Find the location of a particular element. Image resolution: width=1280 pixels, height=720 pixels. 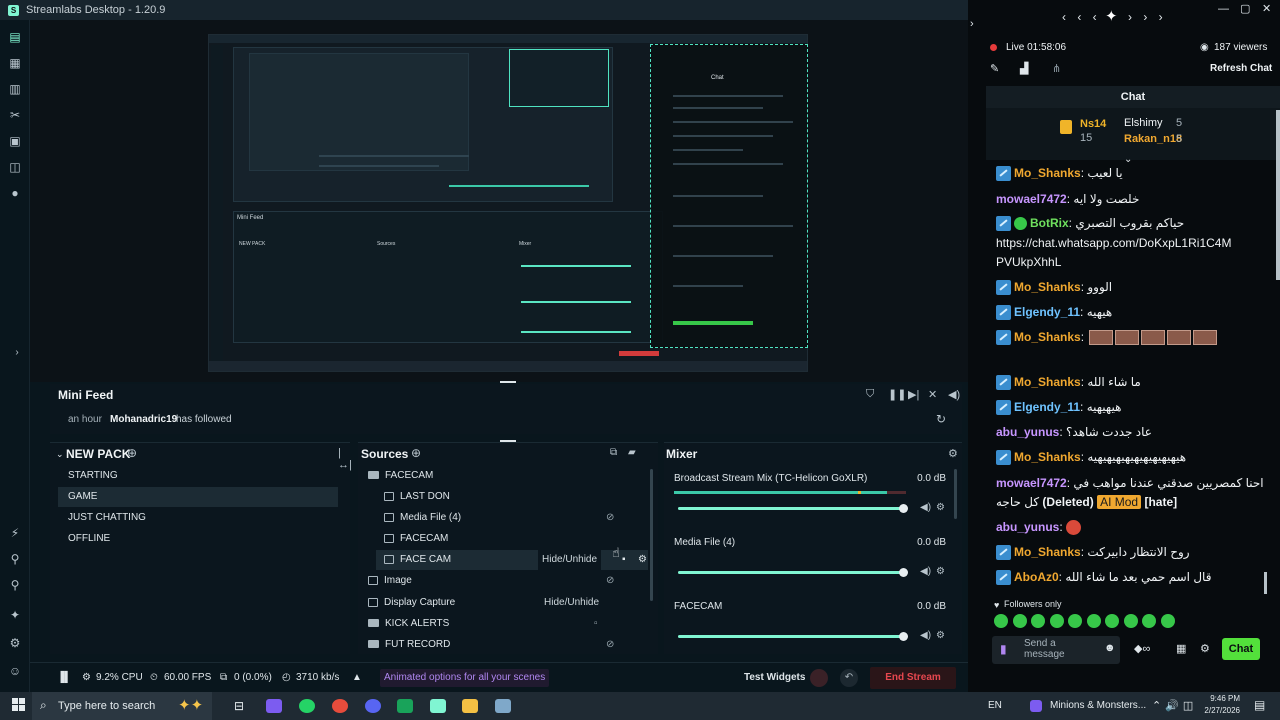

end-stream-button: End Stream is located at coordinates (913, 678).